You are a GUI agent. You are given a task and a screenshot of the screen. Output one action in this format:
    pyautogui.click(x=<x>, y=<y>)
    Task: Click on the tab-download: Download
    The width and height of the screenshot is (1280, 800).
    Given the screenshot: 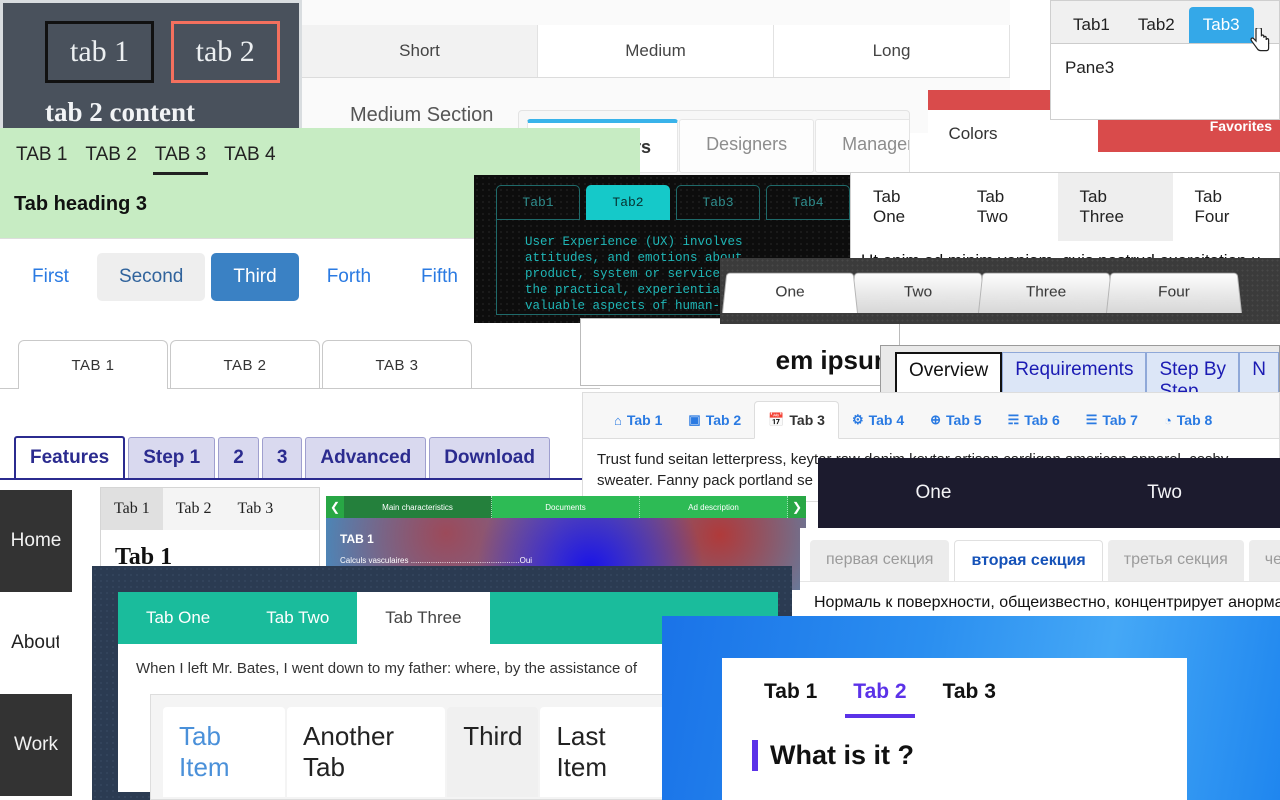 What is the action you would take?
    pyautogui.click(x=489, y=457)
    